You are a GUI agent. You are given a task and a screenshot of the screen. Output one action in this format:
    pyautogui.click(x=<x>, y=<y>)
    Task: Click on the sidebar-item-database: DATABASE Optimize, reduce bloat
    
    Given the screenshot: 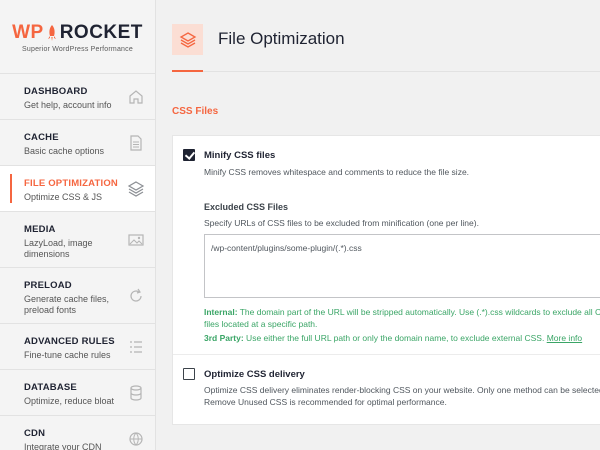 What is the action you would take?
    pyautogui.click(x=77, y=393)
    